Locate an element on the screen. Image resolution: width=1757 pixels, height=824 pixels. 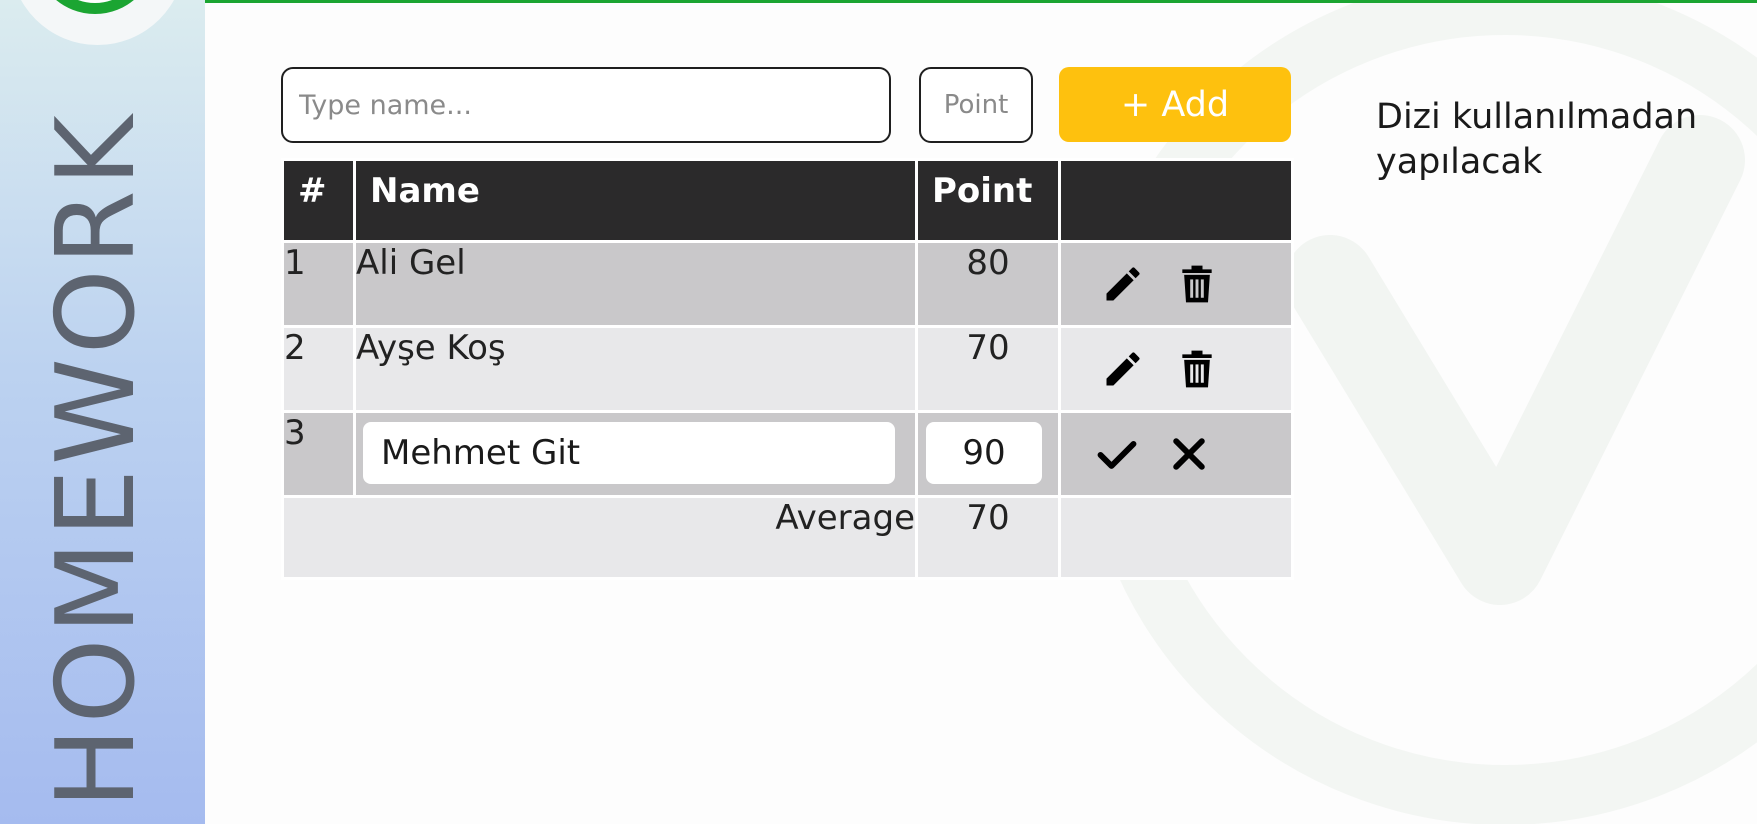
row-point: 70 is located at coordinates (988, 369).